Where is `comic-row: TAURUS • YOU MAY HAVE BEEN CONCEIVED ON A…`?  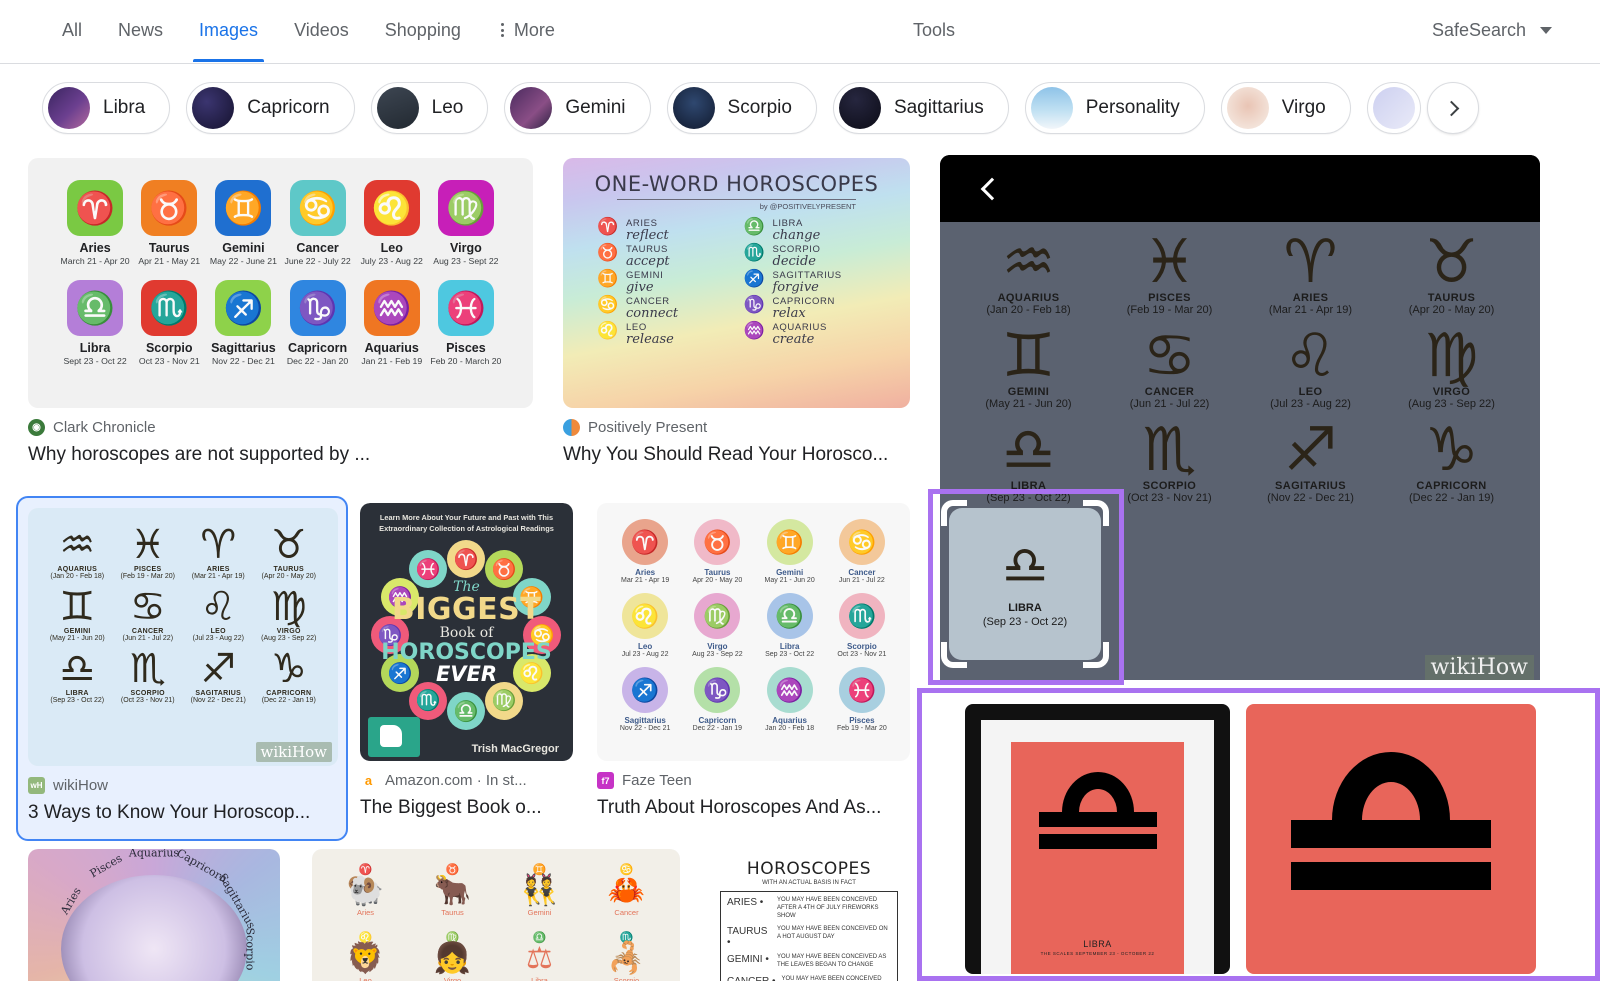
comic-row: TAURUS • YOU MAY HAVE BEEN CONCEIVED ON A… is located at coordinates (809, 937).